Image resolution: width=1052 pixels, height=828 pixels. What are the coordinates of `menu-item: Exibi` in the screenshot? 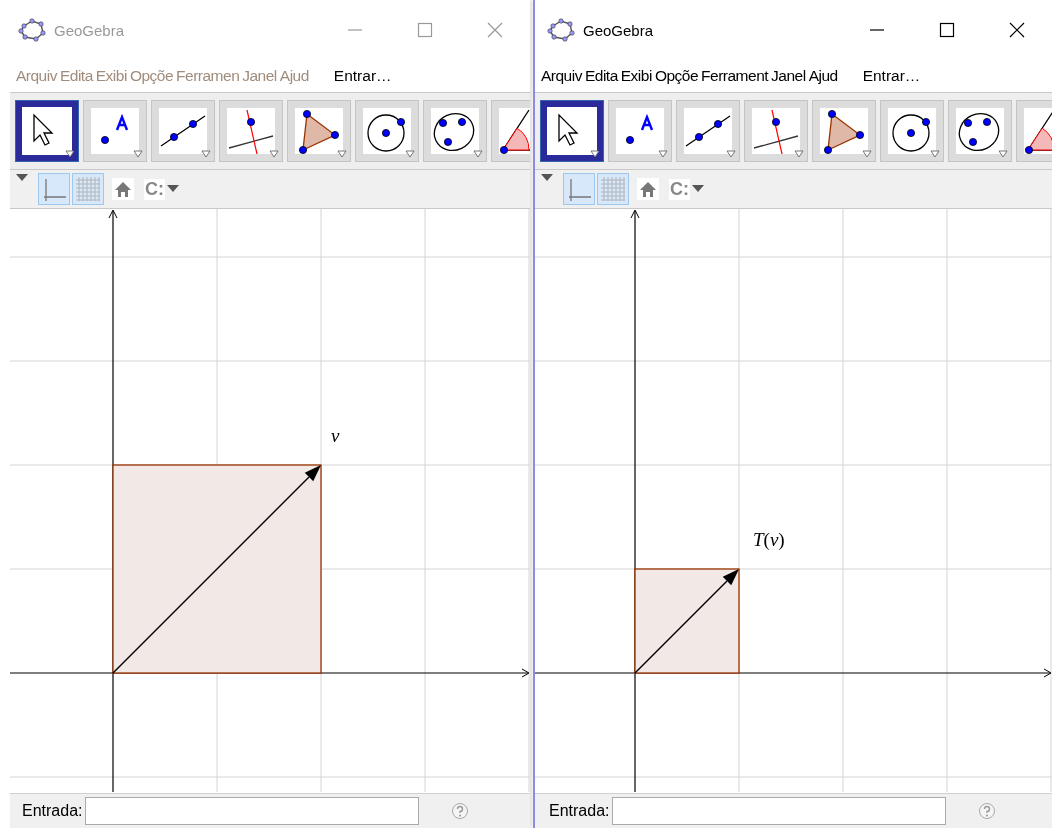 It's located at (636, 76).